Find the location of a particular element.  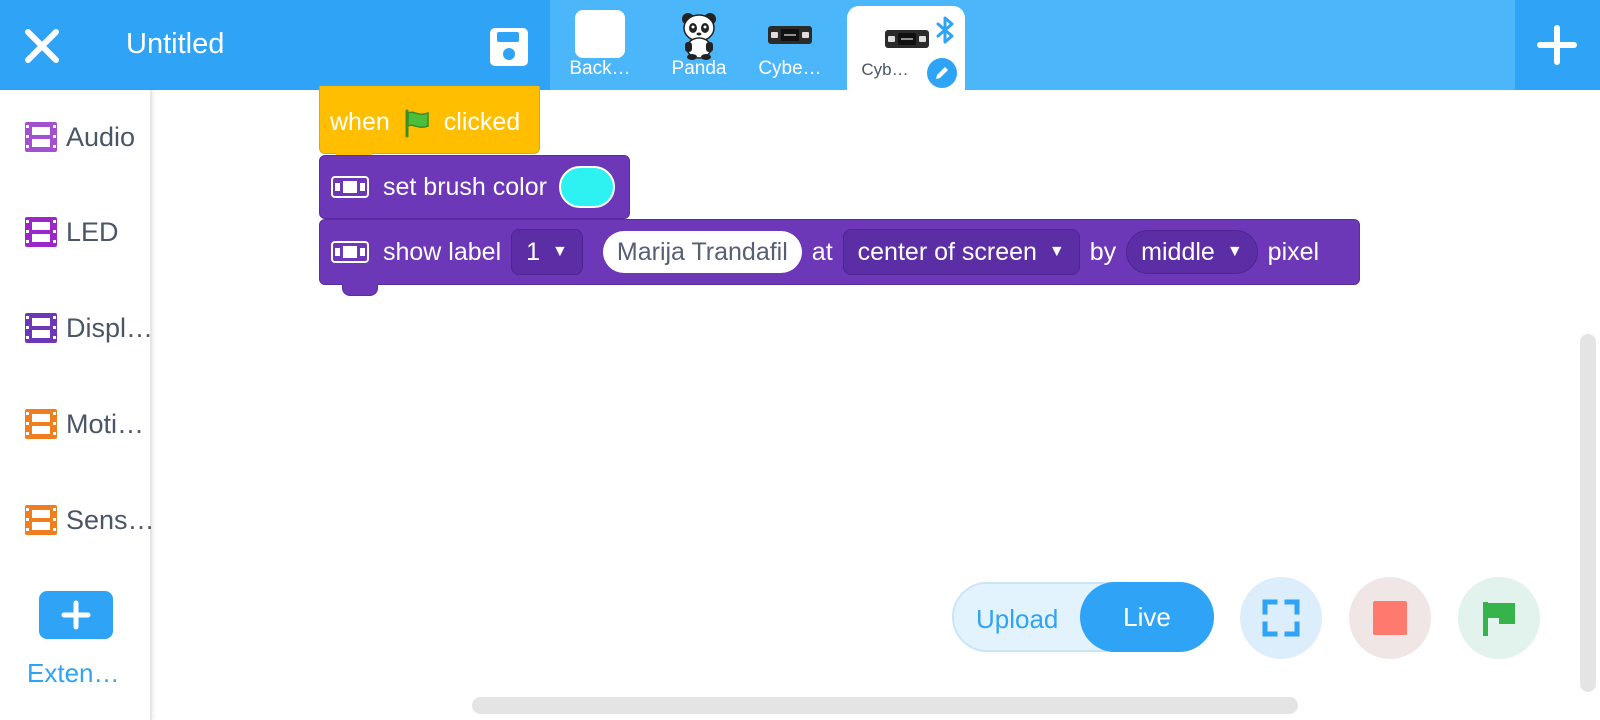

project-title: Untitled is located at coordinates (175, 44).